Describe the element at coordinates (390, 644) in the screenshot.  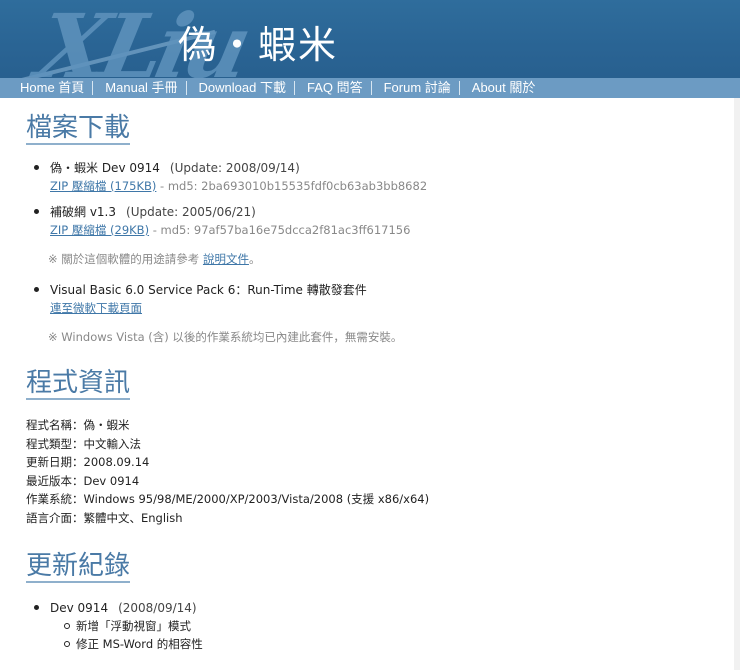
I see `list-item: 修正 MS-Word 的相容性` at that location.